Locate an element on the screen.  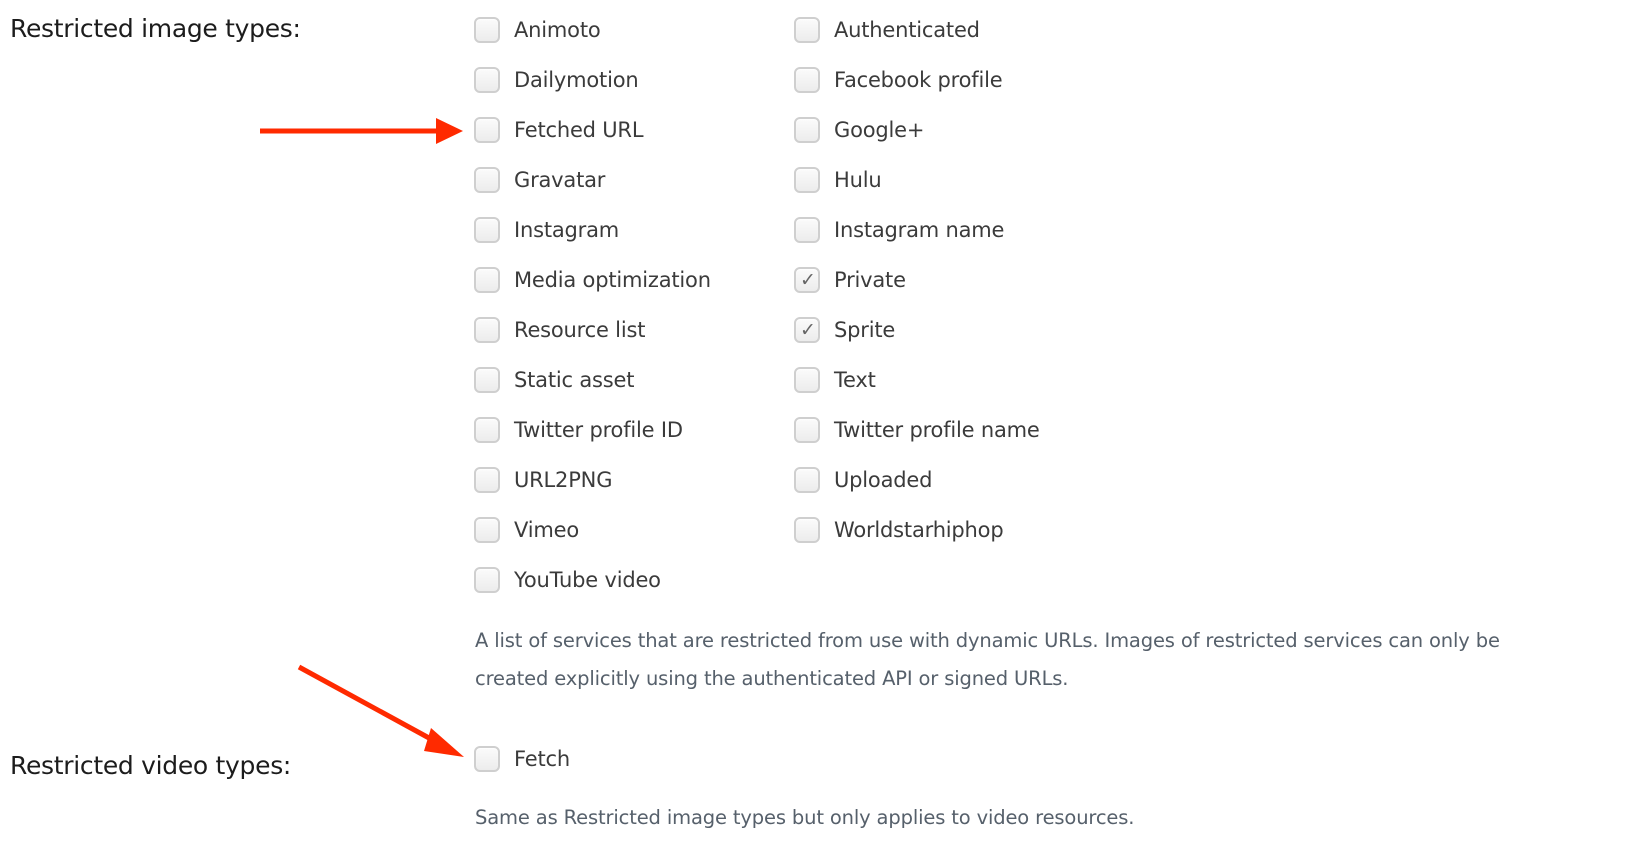
arrow-to-fetch is located at coordinates (380, 710).